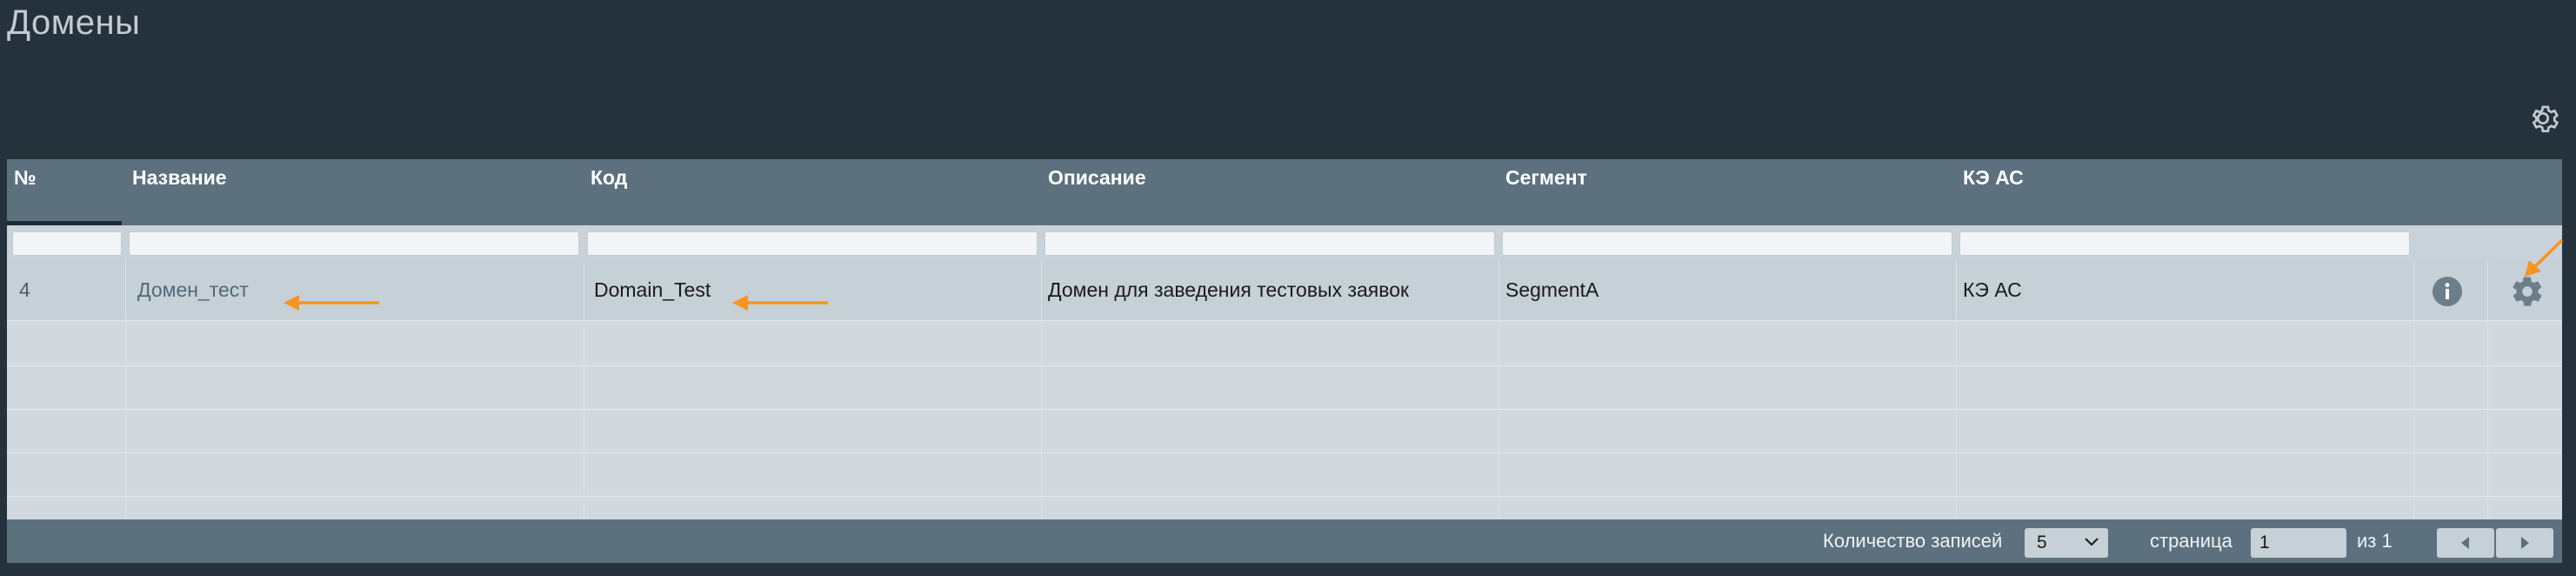  Describe the element at coordinates (1727, 243) in the screenshot. I see `filter-segment-input` at that location.